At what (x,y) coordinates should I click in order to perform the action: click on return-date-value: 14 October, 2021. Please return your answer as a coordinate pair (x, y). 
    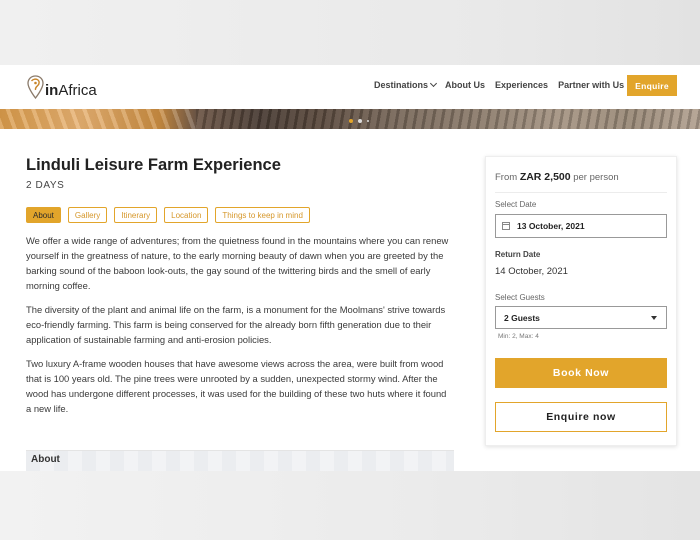
    Looking at the image, I should click on (531, 271).